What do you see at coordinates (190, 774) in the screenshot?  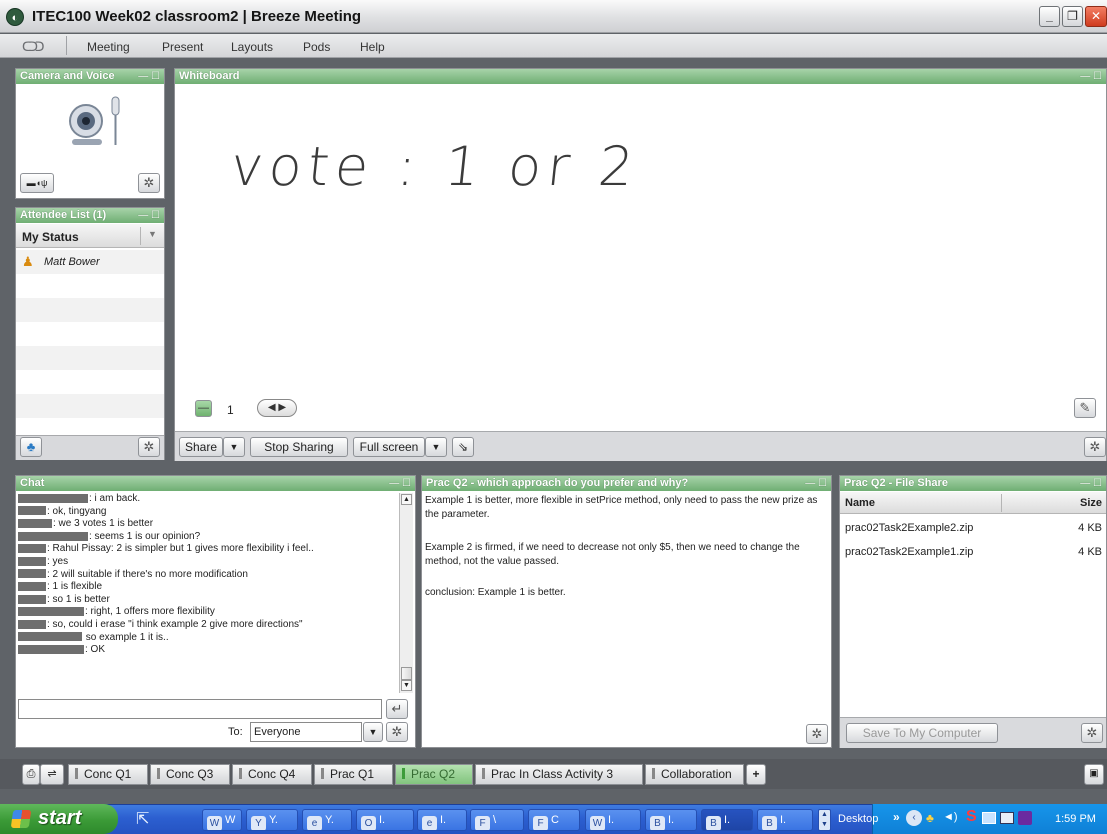 I see `layout-tab: Conc Q3` at bounding box center [190, 774].